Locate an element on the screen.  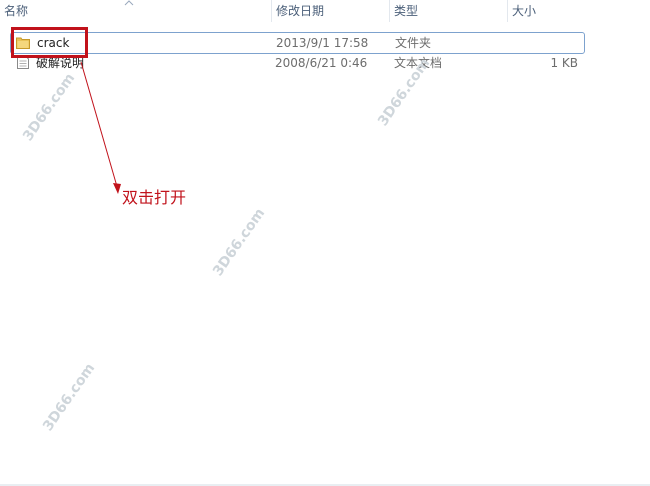
annotation-label: 双击打开 is located at coordinates (154, 197).